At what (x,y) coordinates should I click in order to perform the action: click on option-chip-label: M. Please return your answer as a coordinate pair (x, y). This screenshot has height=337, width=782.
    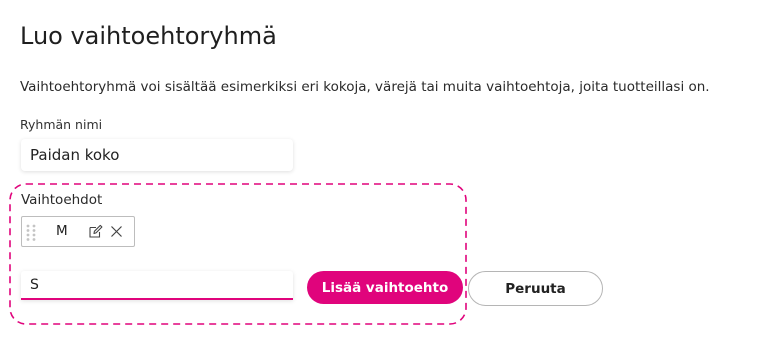
    Looking at the image, I should click on (62, 231).